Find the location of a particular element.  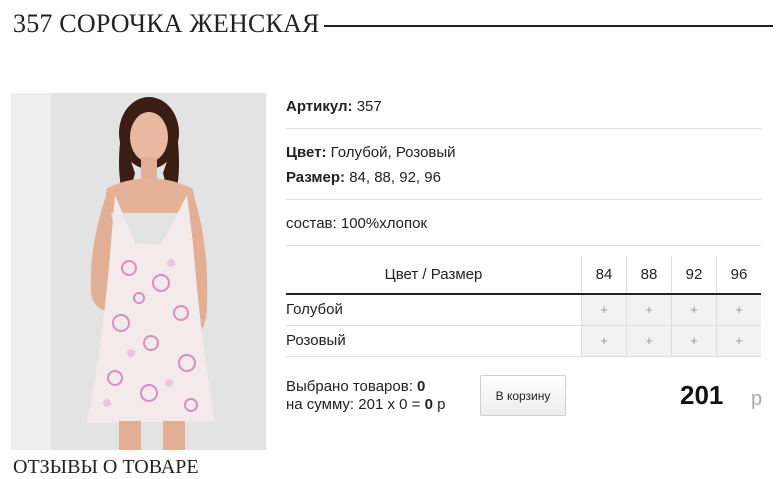

grid-header-label: Цвет / Размер is located at coordinates (433, 274).